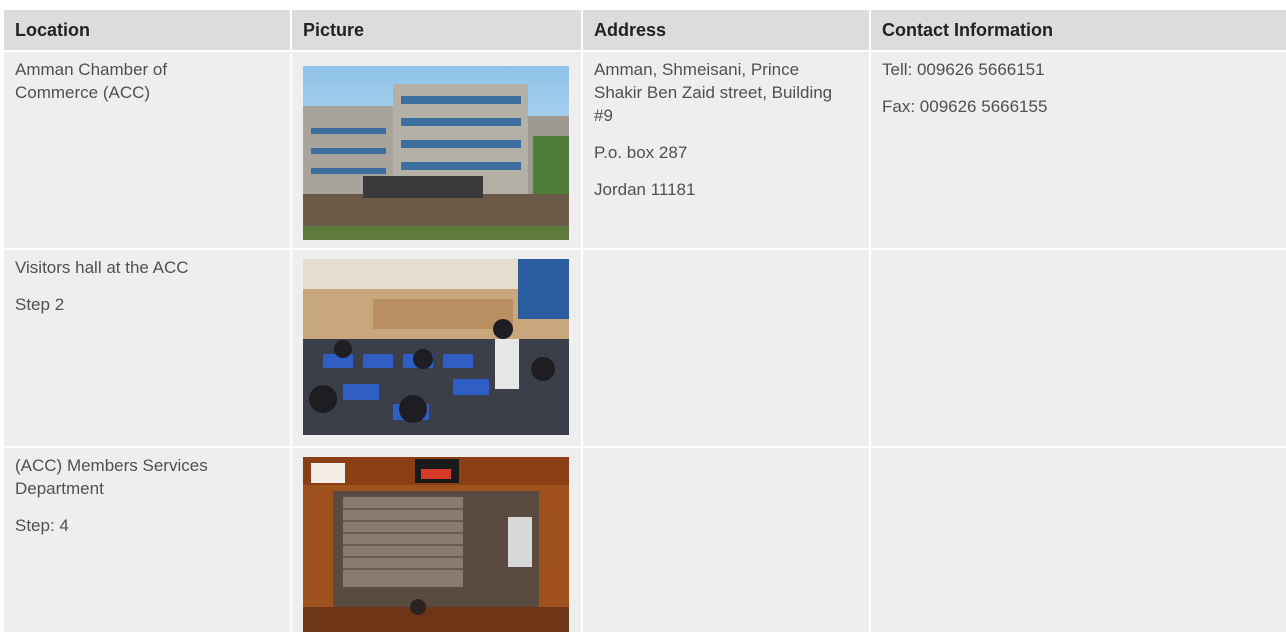  What do you see at coordinates (726, 348) in the screenshot?
I see `row2-address` at bounding box center [726, 348].